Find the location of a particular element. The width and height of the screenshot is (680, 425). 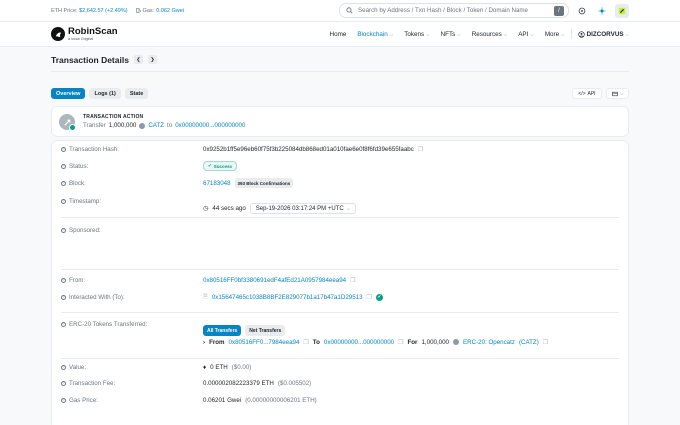

prev-transaction-button: ❮ is located at coordinates (138, 59).